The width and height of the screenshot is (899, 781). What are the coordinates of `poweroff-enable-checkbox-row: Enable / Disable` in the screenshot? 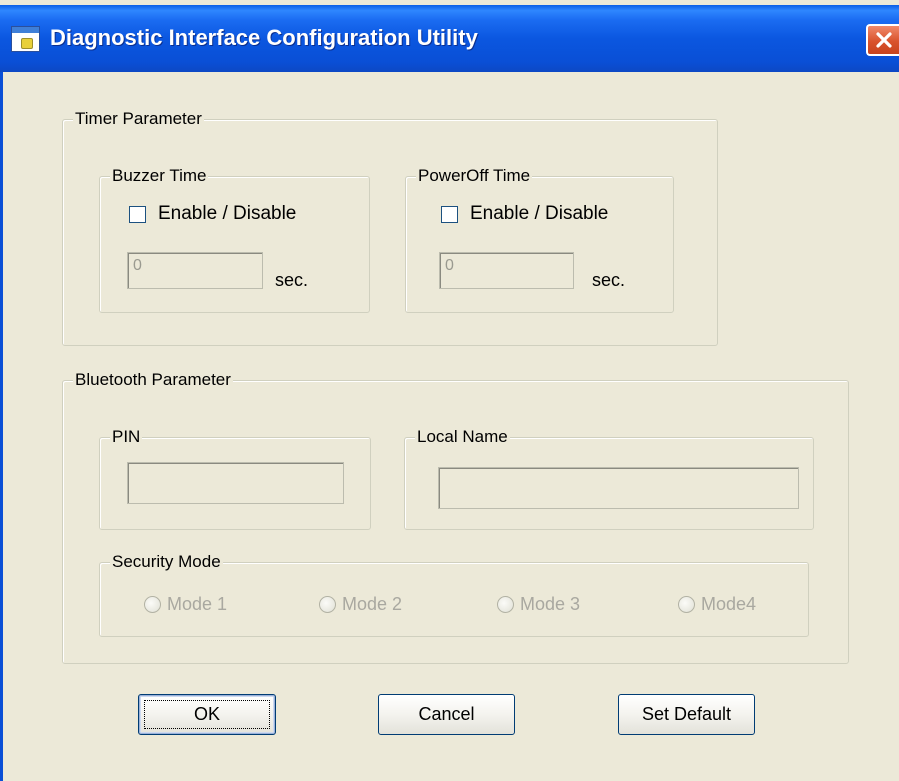 It's located at (524, 214).